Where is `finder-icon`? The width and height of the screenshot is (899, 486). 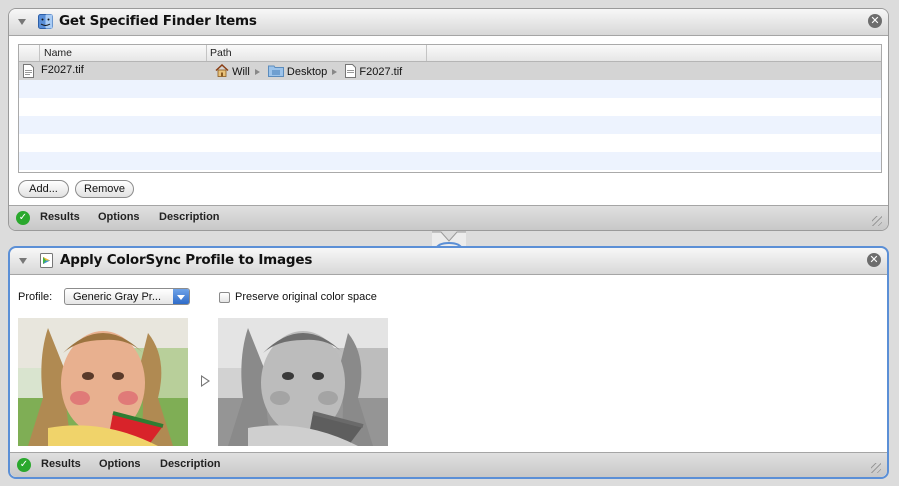
finder-icon is located at coordinates (45, 21).